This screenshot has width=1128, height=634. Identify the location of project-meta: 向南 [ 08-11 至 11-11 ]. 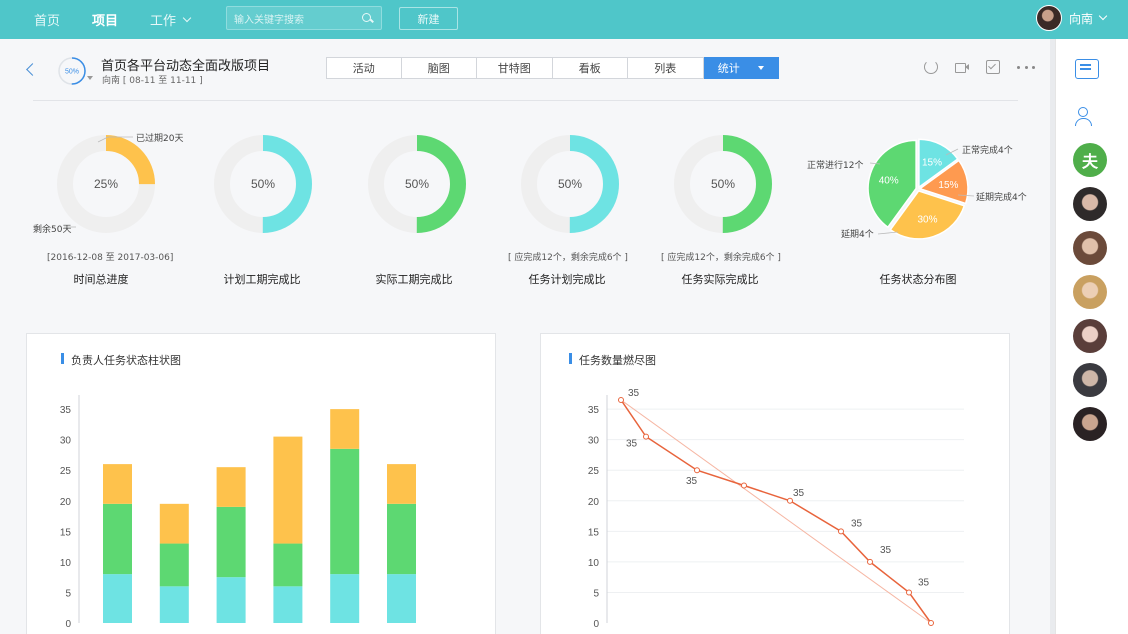
(152, 79).